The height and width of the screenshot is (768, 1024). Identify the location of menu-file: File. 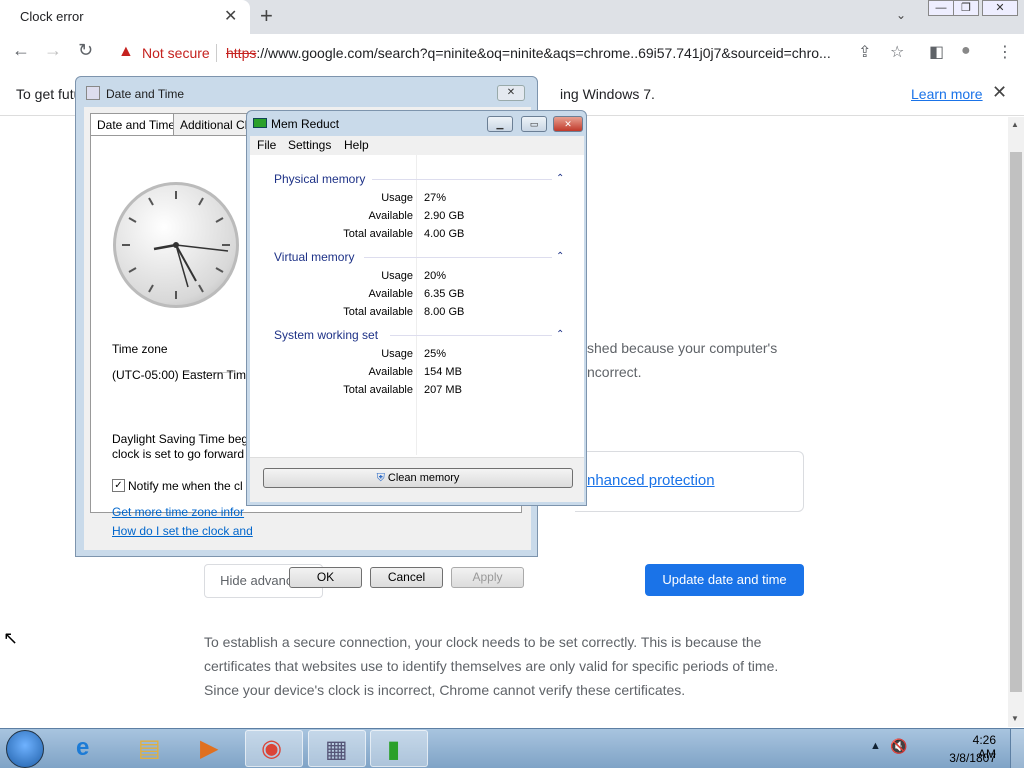
(266, 145).